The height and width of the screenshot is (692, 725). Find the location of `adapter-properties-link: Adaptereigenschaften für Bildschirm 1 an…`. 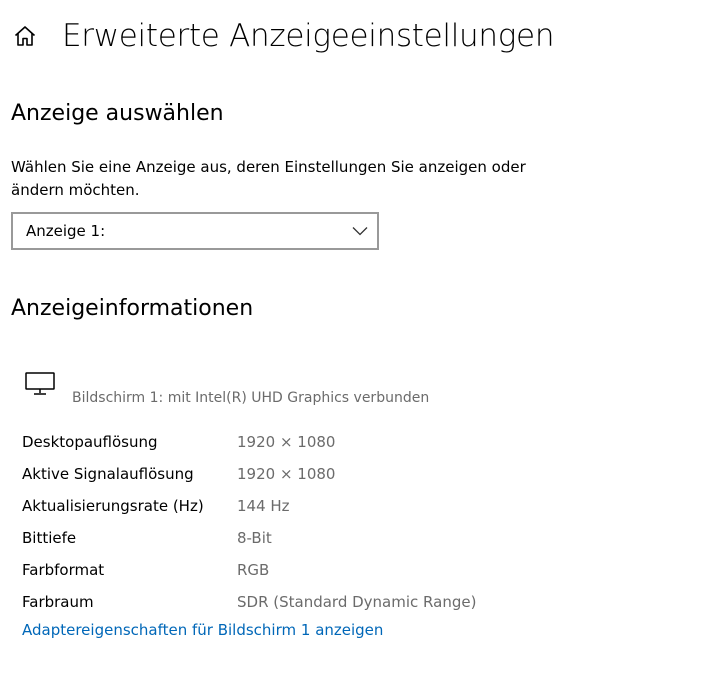

adapter-properties-link: Adaptereigenschaften für Bildschirm 1 an… is located at coordinates (202, 630).